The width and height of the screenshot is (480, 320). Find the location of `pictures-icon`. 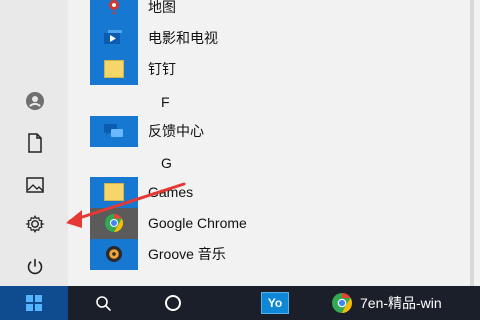

pictures-icon is located at coordinates (35, 185).